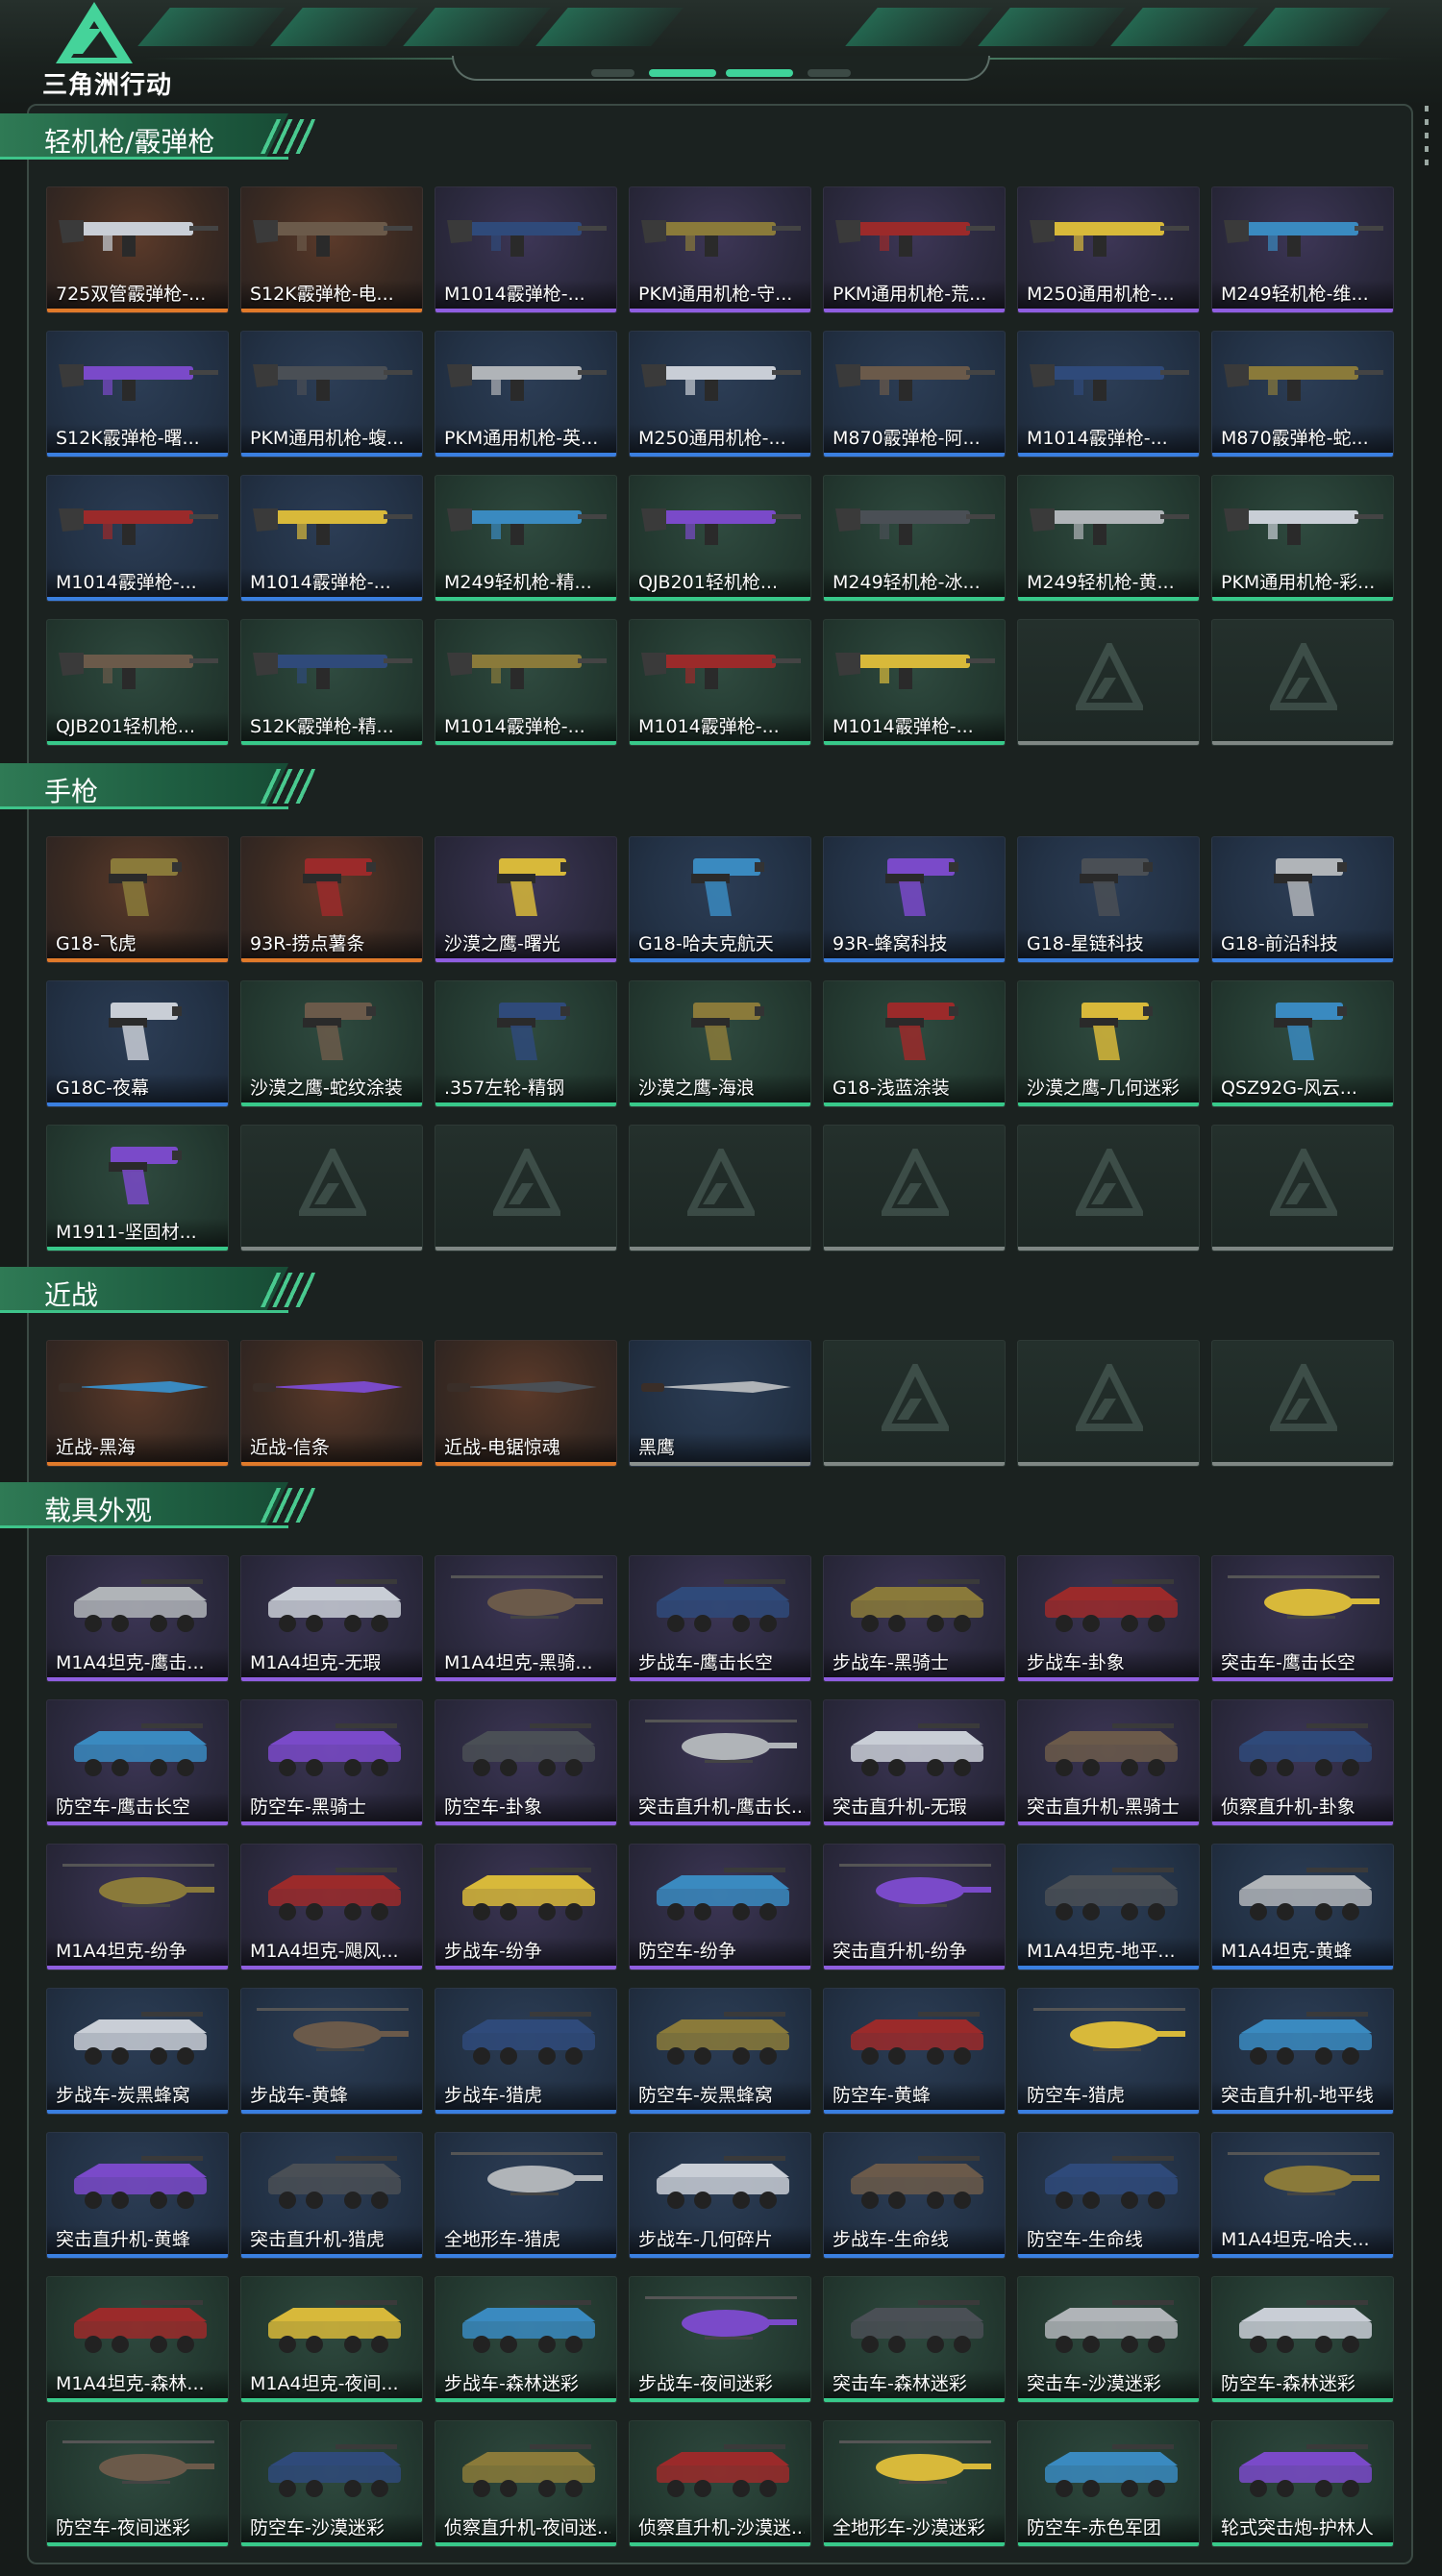  What do you see at coordinates (1108, 2340) in the screenshot?
I see `skin-card: 突击车-沙漠迷彩` at bounding box center [1108, 2340].